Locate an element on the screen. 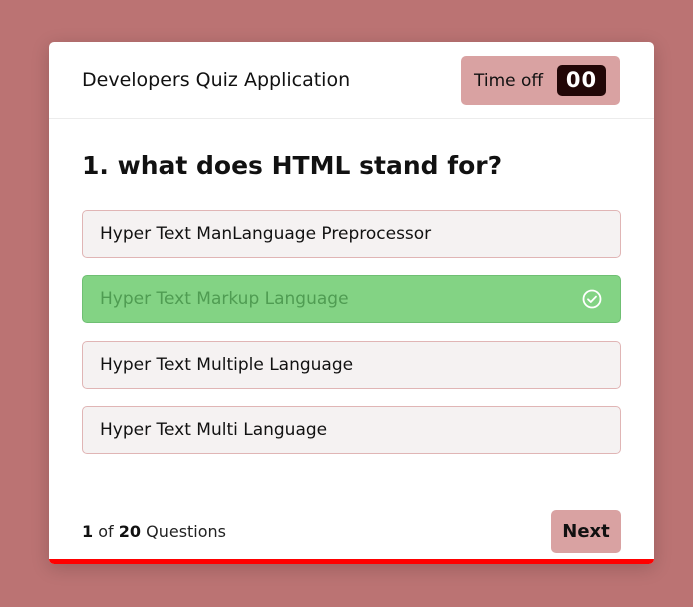 This screenshot has width=693, height=607. counter-suffix: Questions is located at coordinates (186, 531).